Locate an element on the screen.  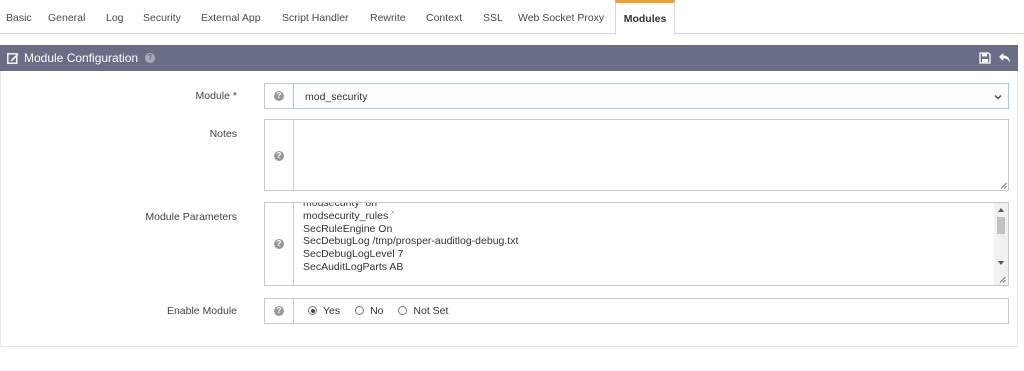
tab-security: Security is located at coordinates (162, 16).